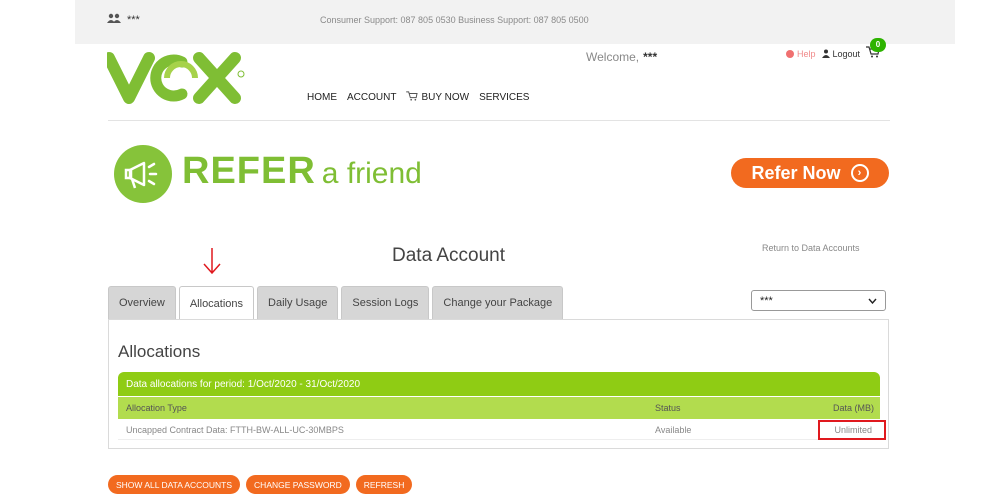 Image resolution: width=1000 pixels, height=500 pixels. I want to click on nav-buy-now: BUY NOW, so click(437, 97).